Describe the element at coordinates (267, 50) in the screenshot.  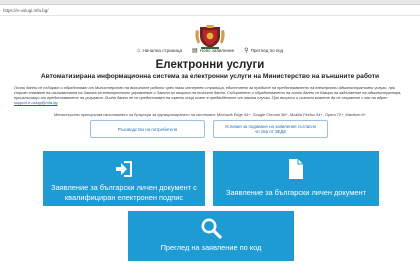
I see `nav-review-label: Преглед по код` at that location.